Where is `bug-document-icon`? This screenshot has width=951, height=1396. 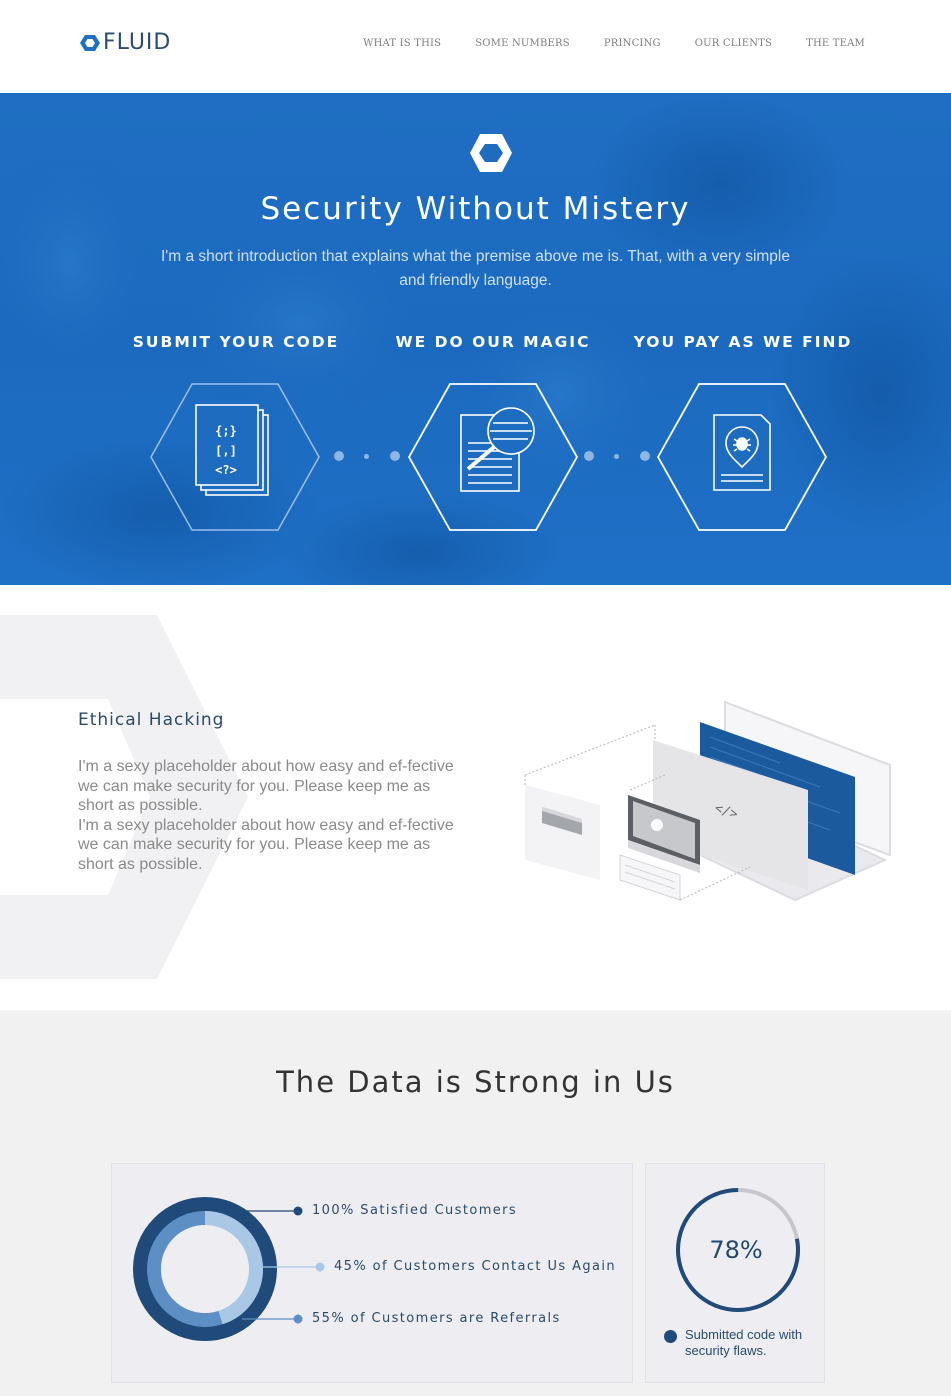
bug-document-icon is located at coordinates (742, 452).